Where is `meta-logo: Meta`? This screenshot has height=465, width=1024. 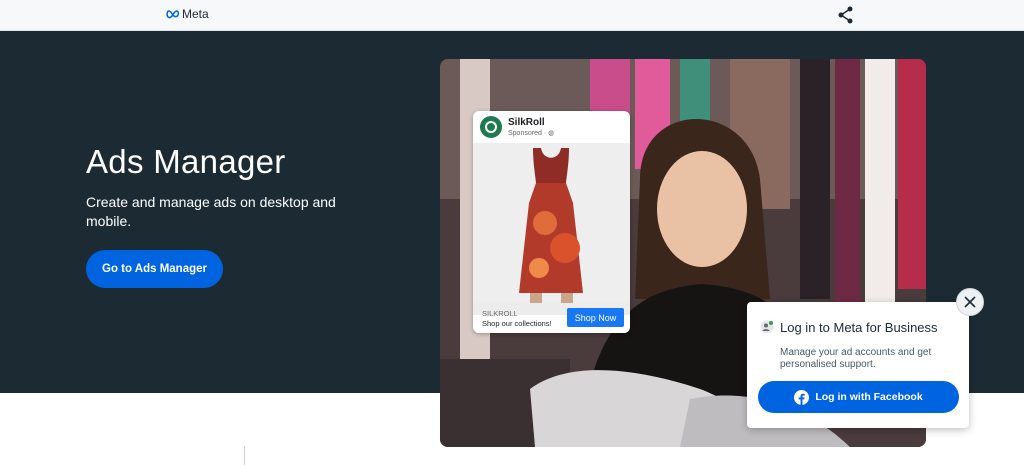
meta-logo: Meta is located at coordinates (187, 14).